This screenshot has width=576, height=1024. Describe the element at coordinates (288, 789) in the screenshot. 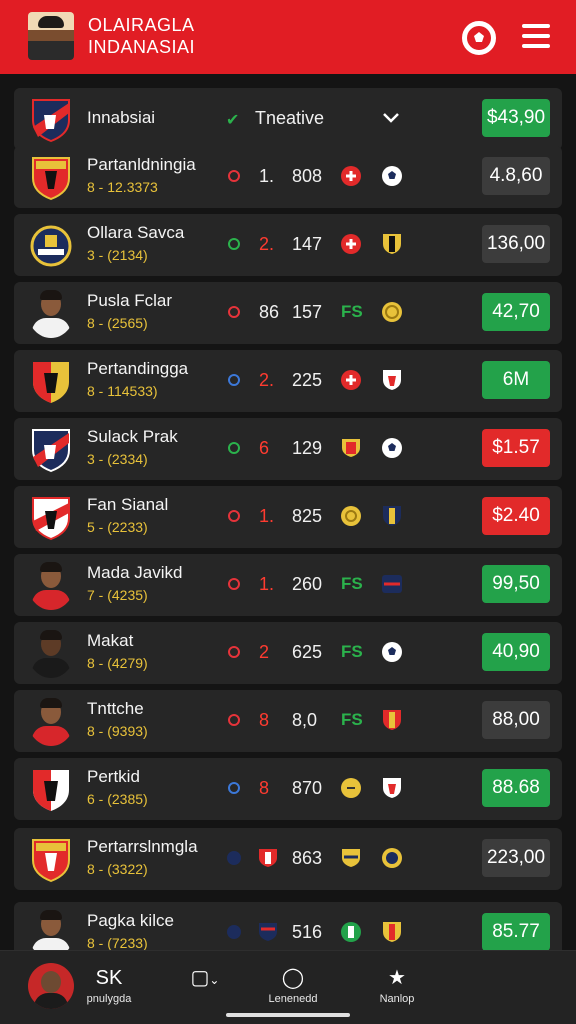

I see `list-item: Pertkid 6 - (2385) 8 870 88.68` at that location.